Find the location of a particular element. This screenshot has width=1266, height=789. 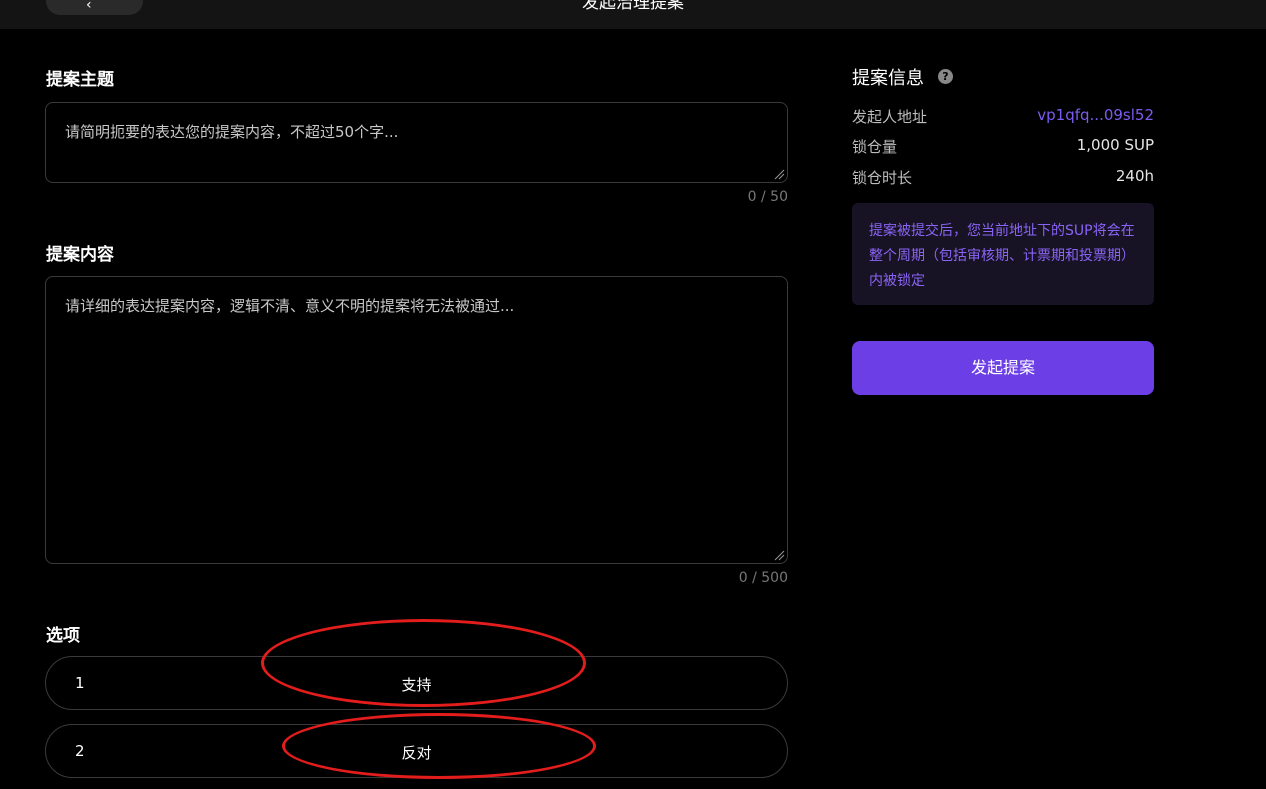

top-bar: ‹ 发起治理提案 is located at coordinates (633, 14).